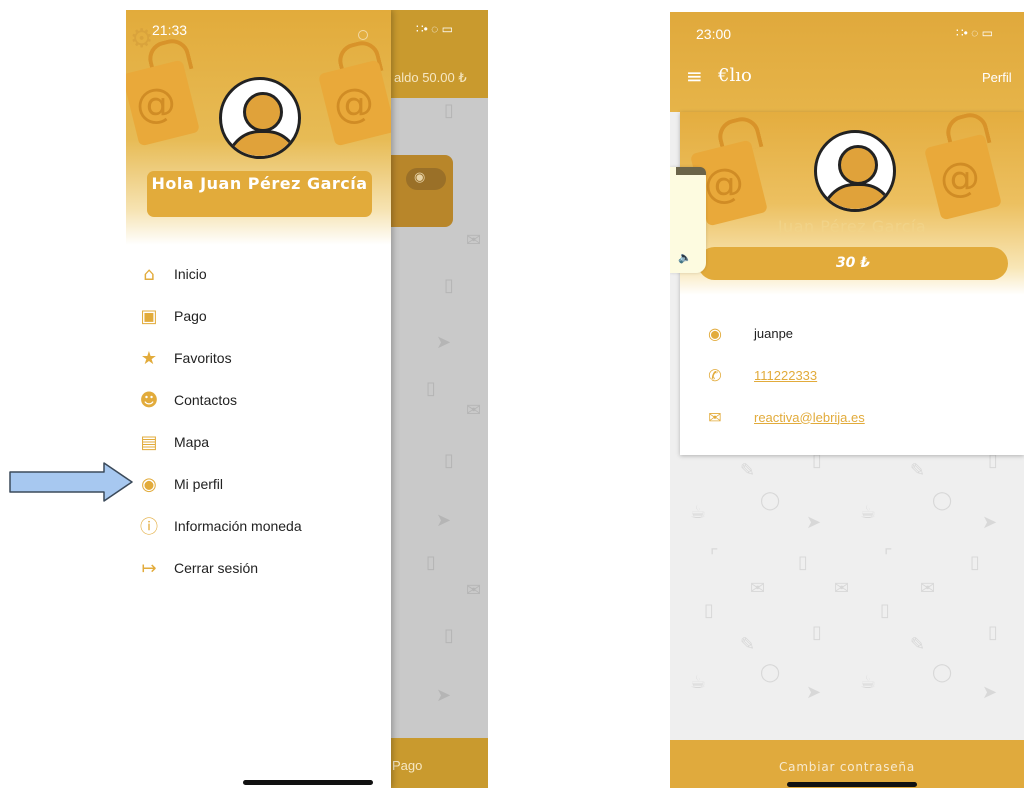 Image resolution: width=1024 pixels, height=788 pixels. I want to click on status-time: 23:00, so click(714, 34).